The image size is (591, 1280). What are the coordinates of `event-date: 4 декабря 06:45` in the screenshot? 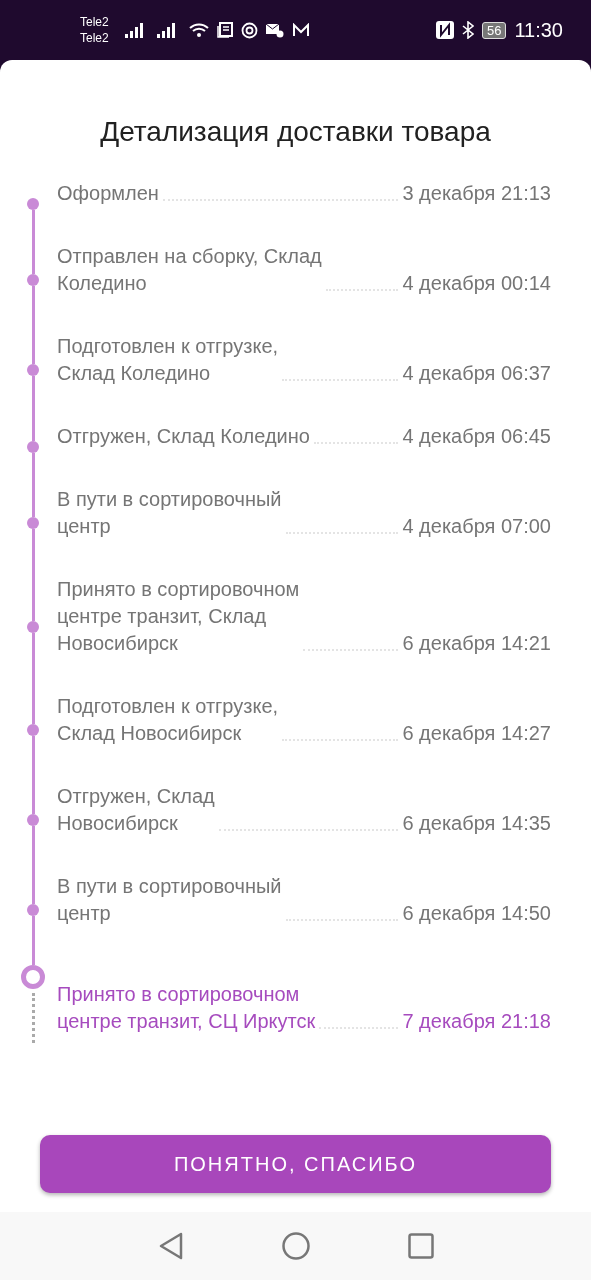 It's located at (476, 436).